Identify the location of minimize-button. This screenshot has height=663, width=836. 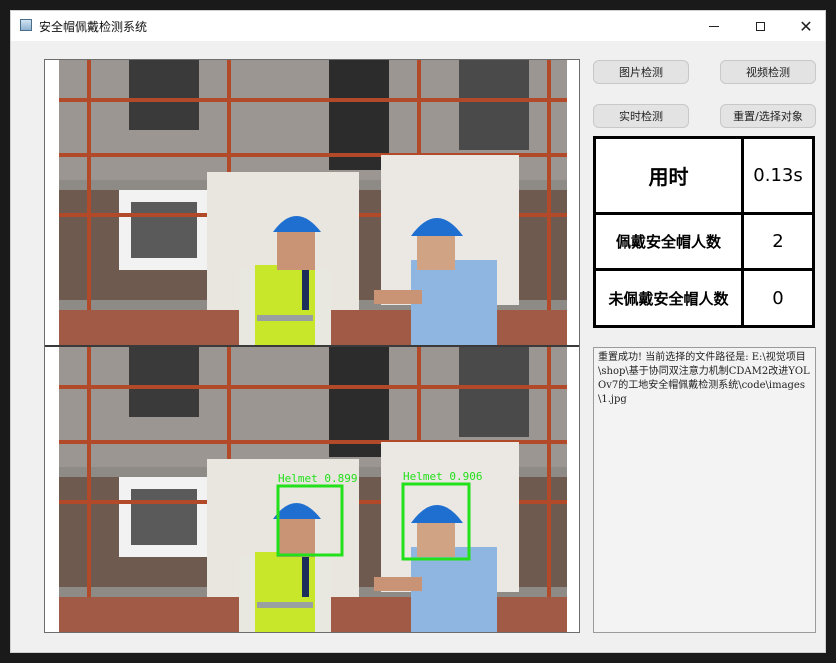
(714, 26).